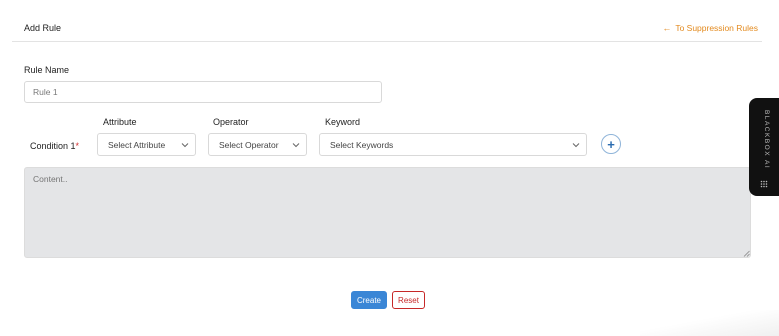 Image resolution: width=779 pixels, height=336 pixels. I want to click on condition-label: Condition 1*, so click(54, 146).